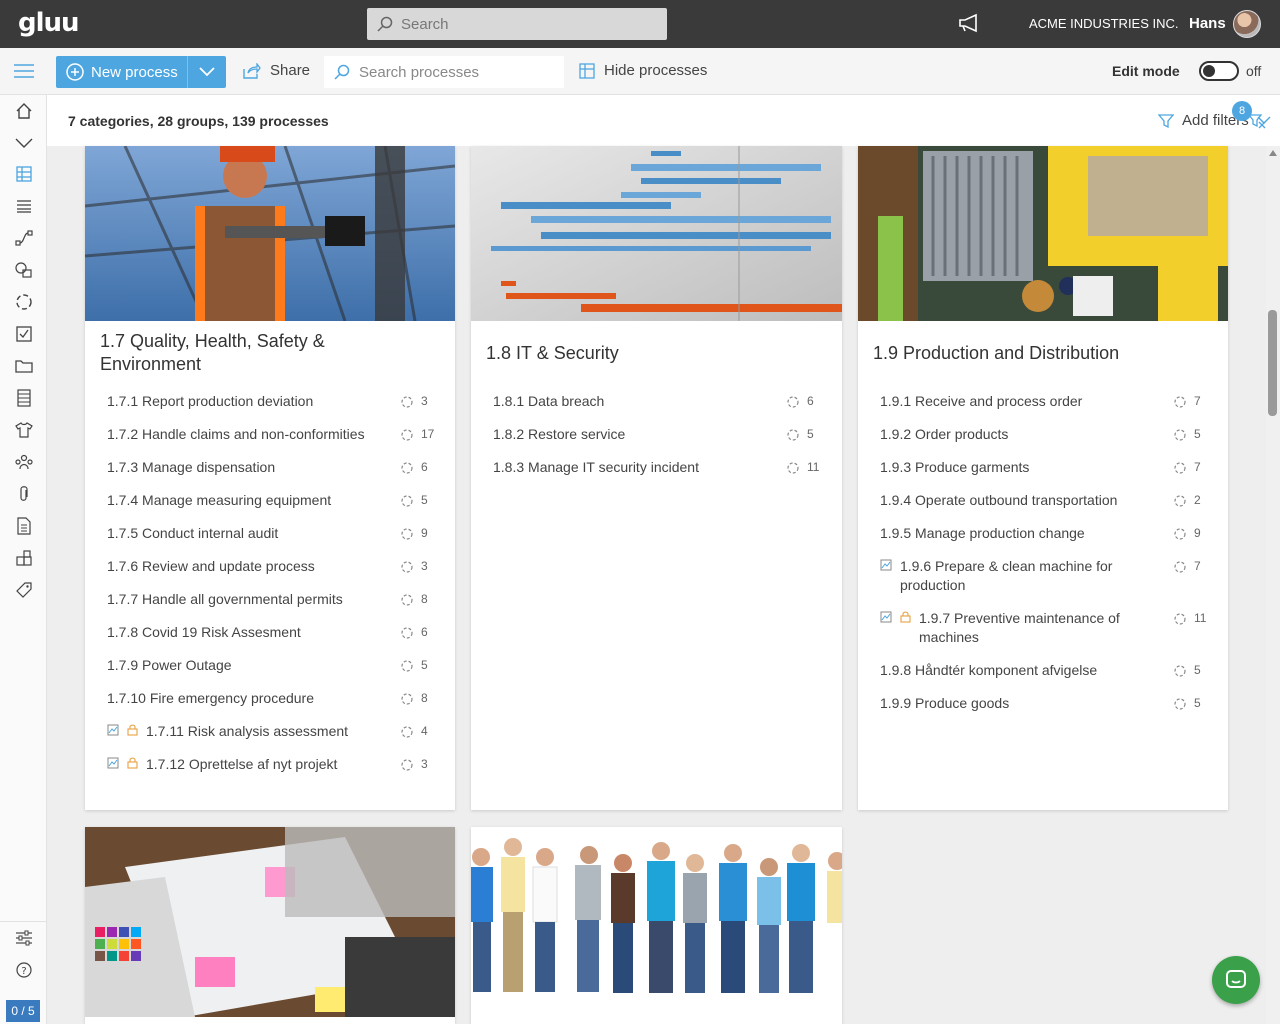 This screenshot has height=1024, width=1280. What do you see at coordinates (274, 665) in the screenshot?
I see `process-item: 1.7.9 Power Outage 5` at bounding box center [274, 665].